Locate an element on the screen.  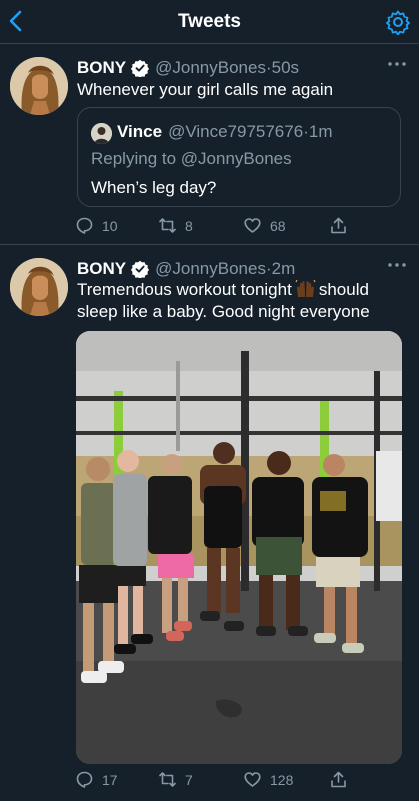
replying-to-prefix: Replying to is located at coordinates (136, 158).